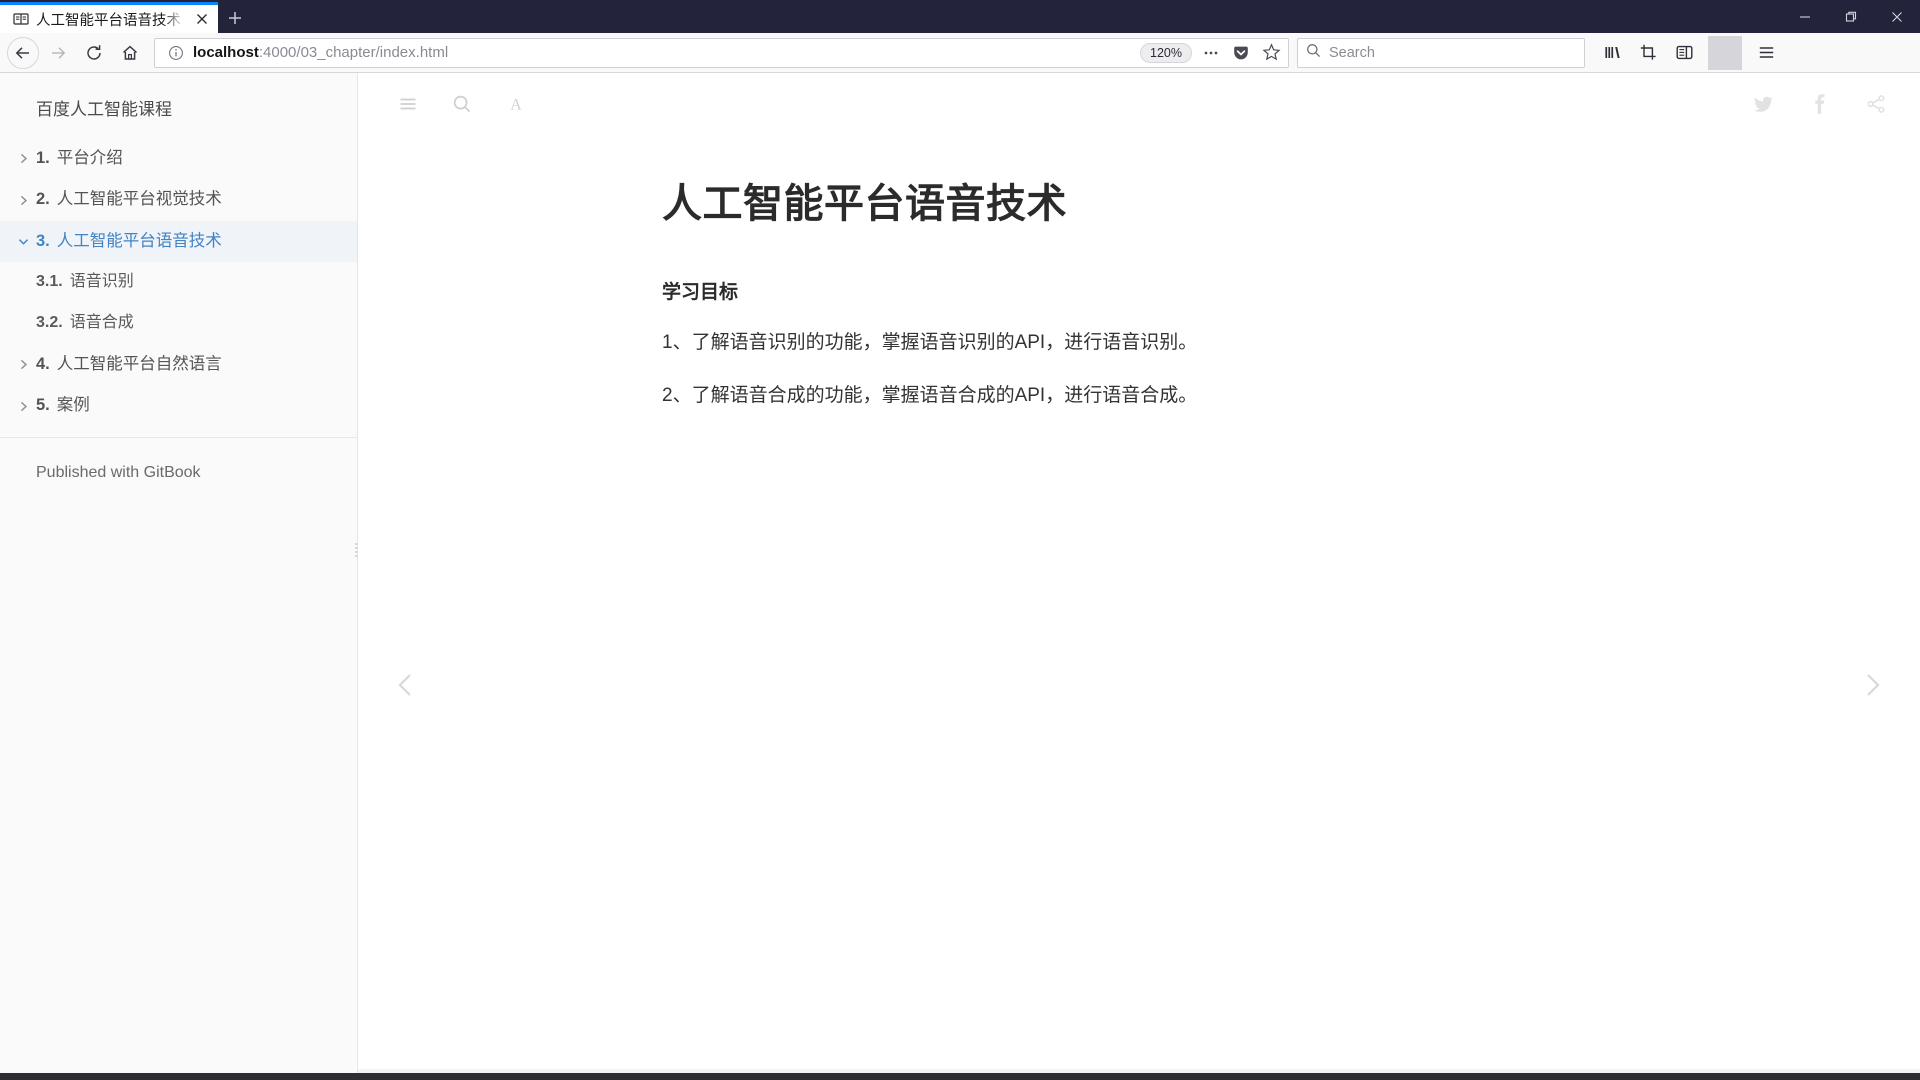  Describe the element at coordinates (178, 323) in the screenshot. I see `sidebar-item-3-2: 3.2. 语音合成` at that location.